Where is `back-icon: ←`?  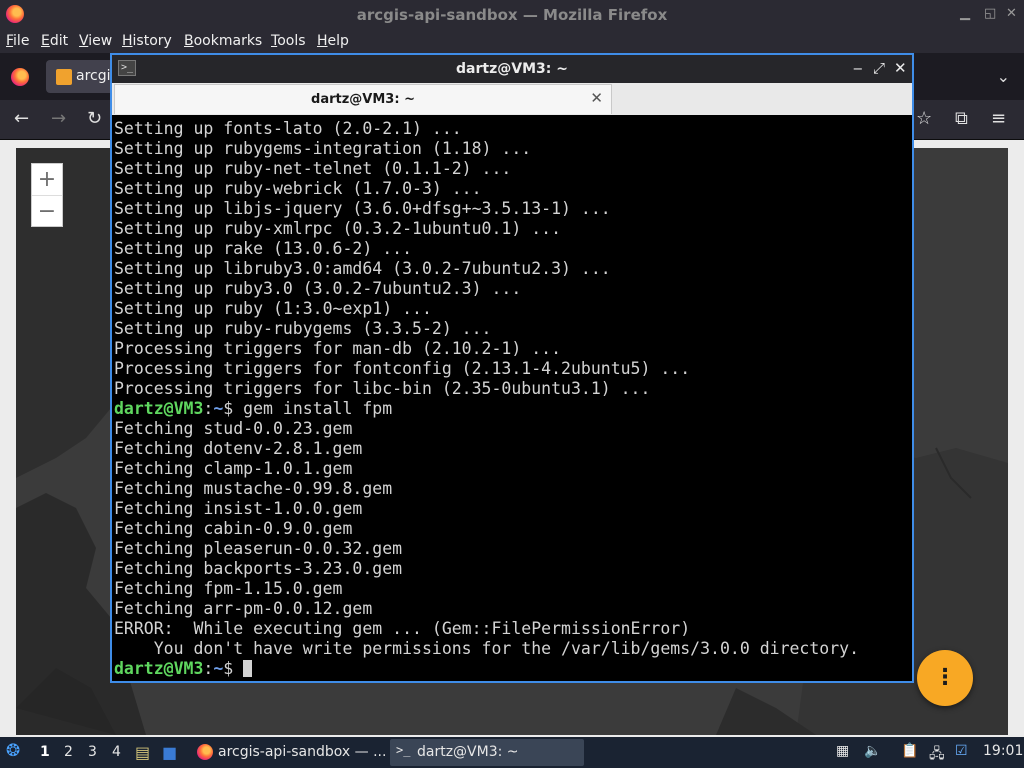
back-icon: ← is located at coordinates (21, 118).